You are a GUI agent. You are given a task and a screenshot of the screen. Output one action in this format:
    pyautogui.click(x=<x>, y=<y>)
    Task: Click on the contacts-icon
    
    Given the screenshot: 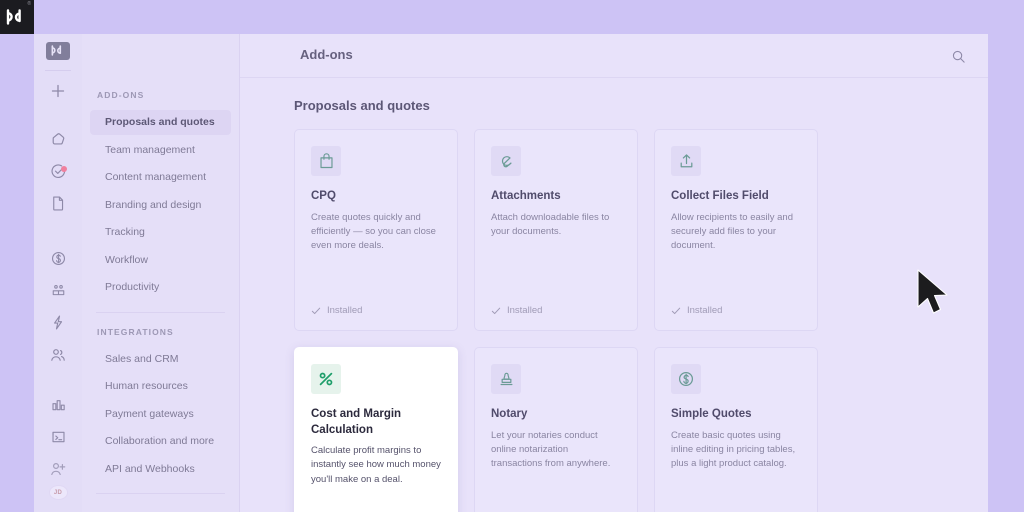 What is the action you would take?
    pyautogui.click(x=58, y=354)
    